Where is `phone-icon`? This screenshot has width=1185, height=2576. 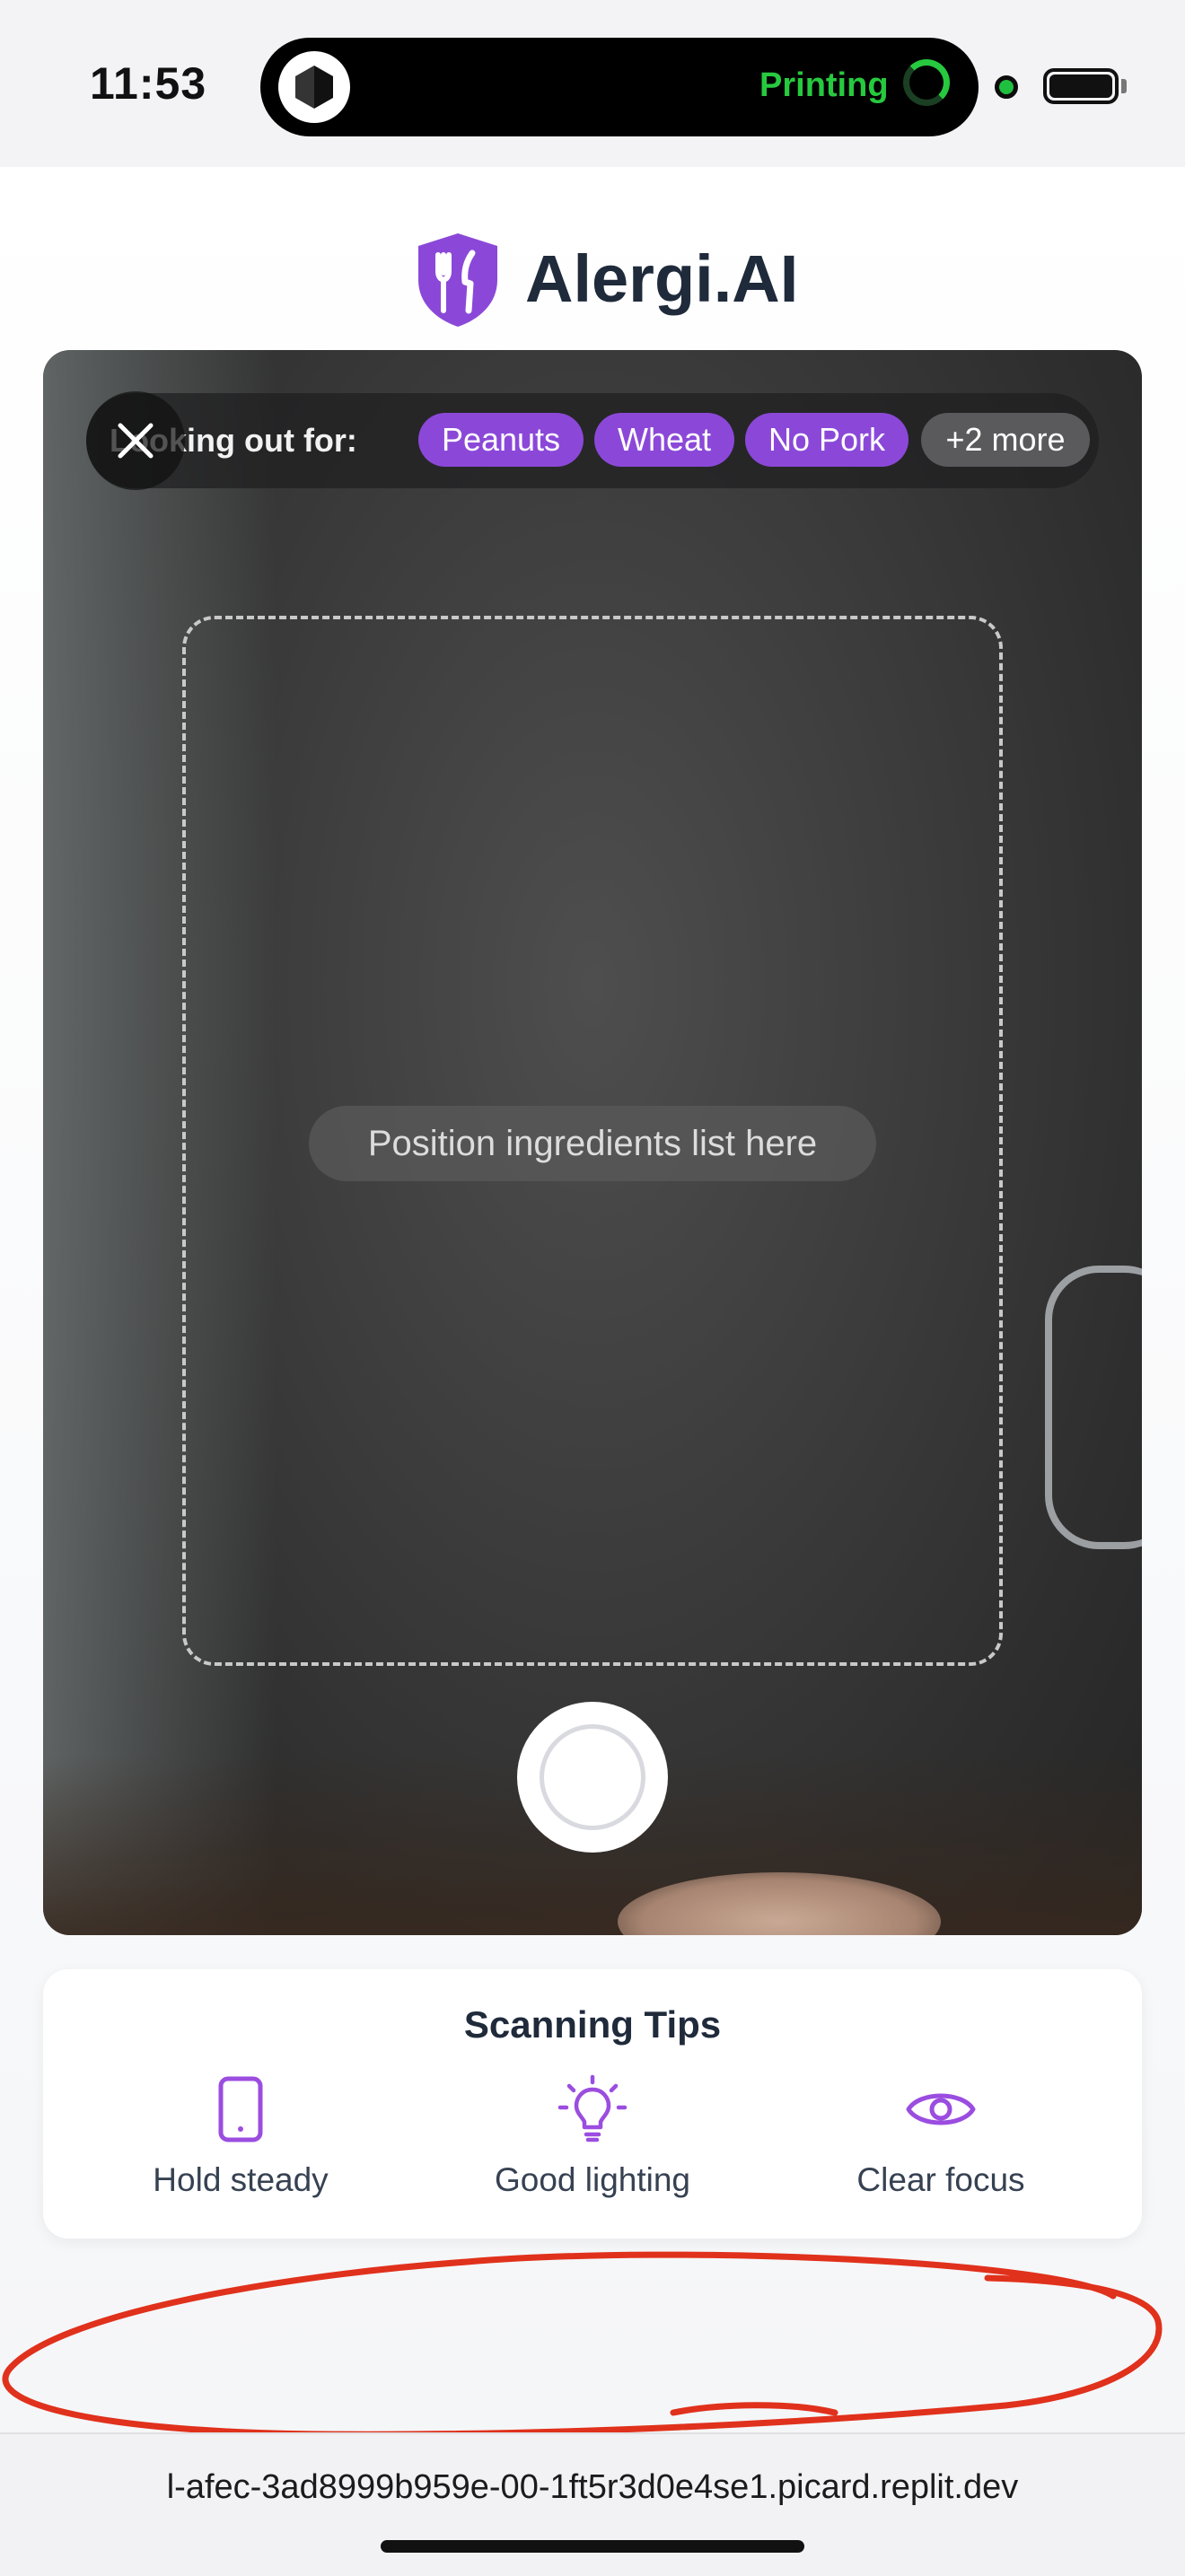
phone-icon is located at coordinates (240, 2109).